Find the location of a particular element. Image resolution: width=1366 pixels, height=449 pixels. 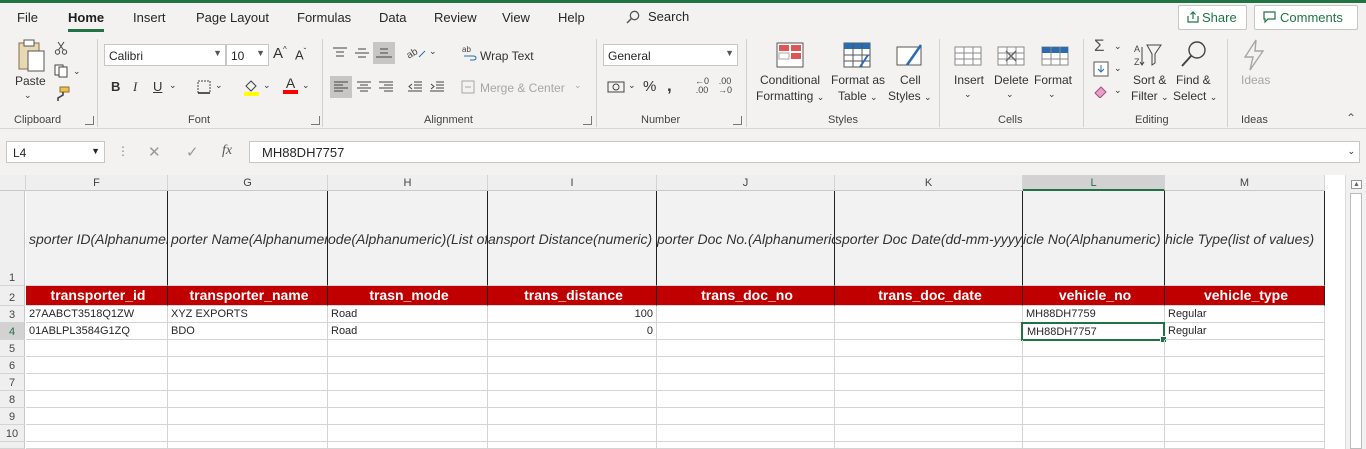

autosum-icon: Σ is located at coordinates (1099, 46).